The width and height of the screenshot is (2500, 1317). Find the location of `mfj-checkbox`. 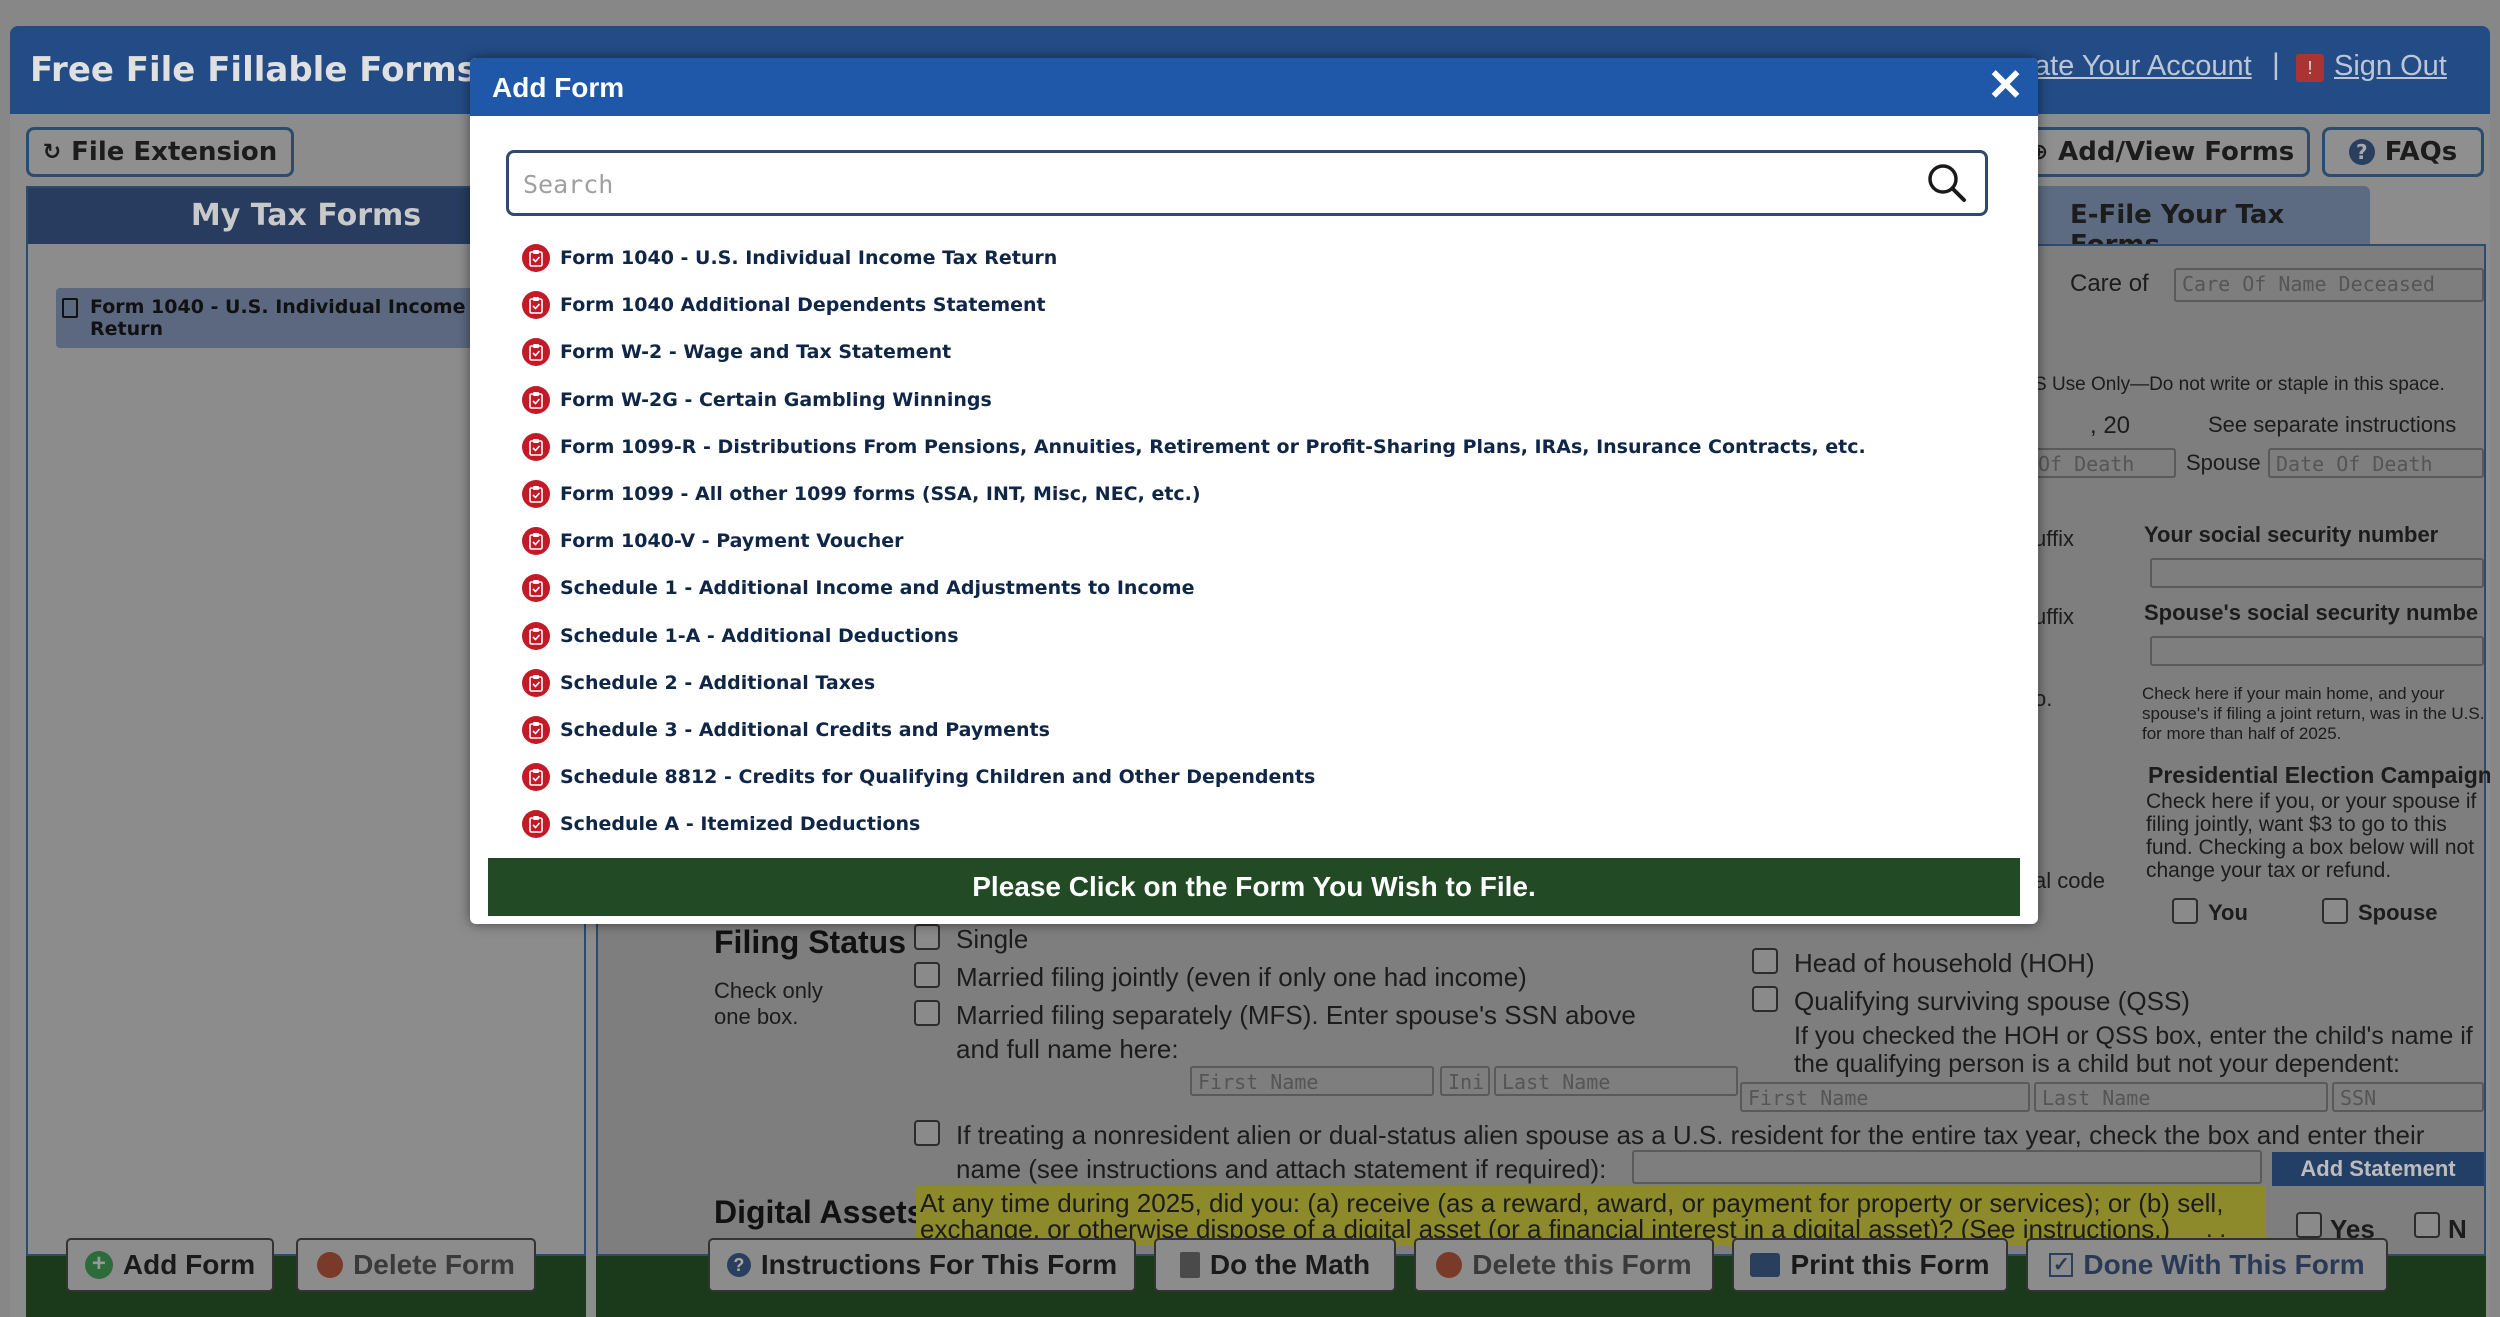

mfj-checkbox is located at coordinates (927, 975).